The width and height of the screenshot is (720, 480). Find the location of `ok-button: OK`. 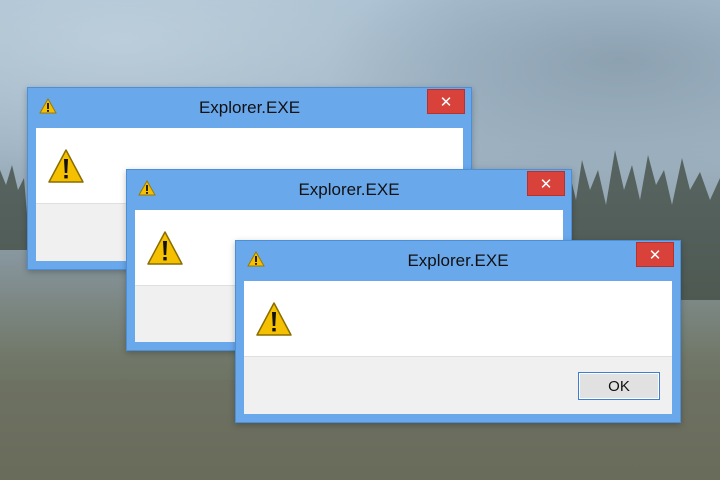

ok-button: OK is located at coordinates (619, 386).